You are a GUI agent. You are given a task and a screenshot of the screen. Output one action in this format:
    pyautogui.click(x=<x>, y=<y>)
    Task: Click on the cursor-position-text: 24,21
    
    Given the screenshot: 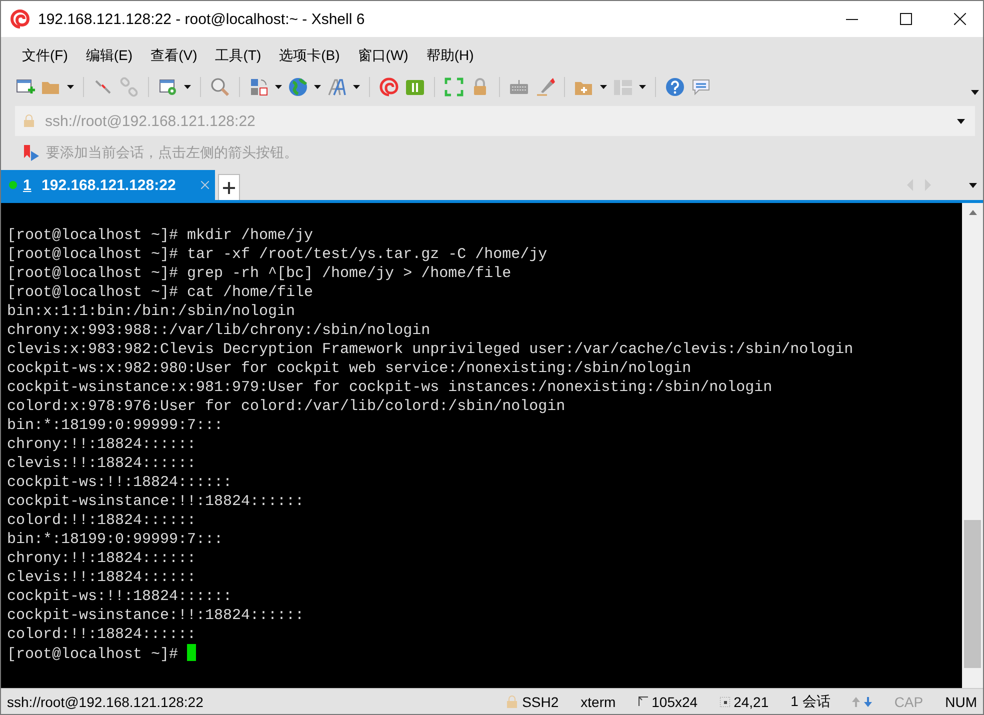 What is the action you would take?
    pyautogui.click(x=751, y=702)
    